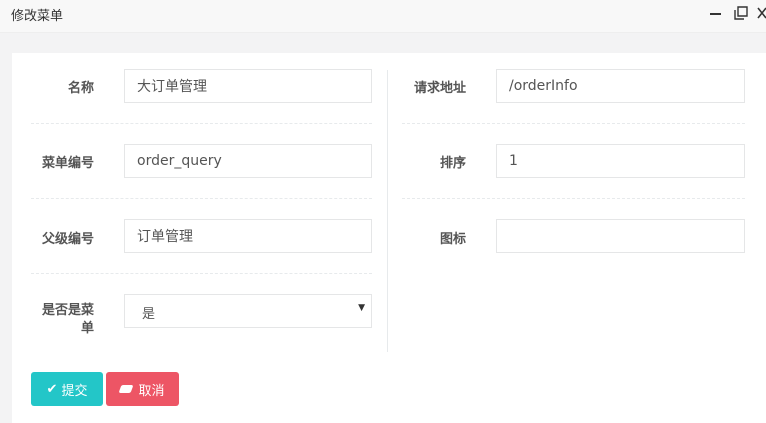 The image size is (766, 423). What do you see at coordinates (67, 239) in the screenshot?
I see `parent-code-label: 父级编号` at bounding box center [67, 239].